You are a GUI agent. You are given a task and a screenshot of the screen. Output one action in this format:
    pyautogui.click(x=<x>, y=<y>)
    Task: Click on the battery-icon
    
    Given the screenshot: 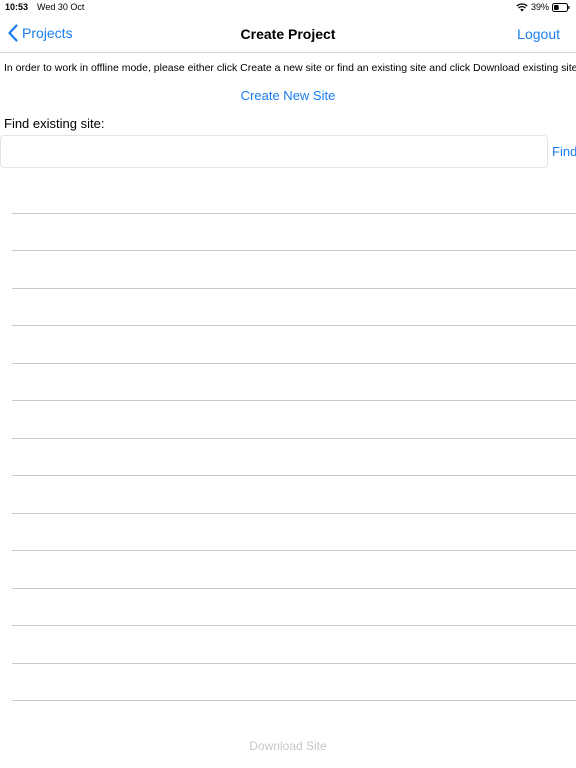 What is the action you would take?
    pyautogui.click(x=561, y=7)
    